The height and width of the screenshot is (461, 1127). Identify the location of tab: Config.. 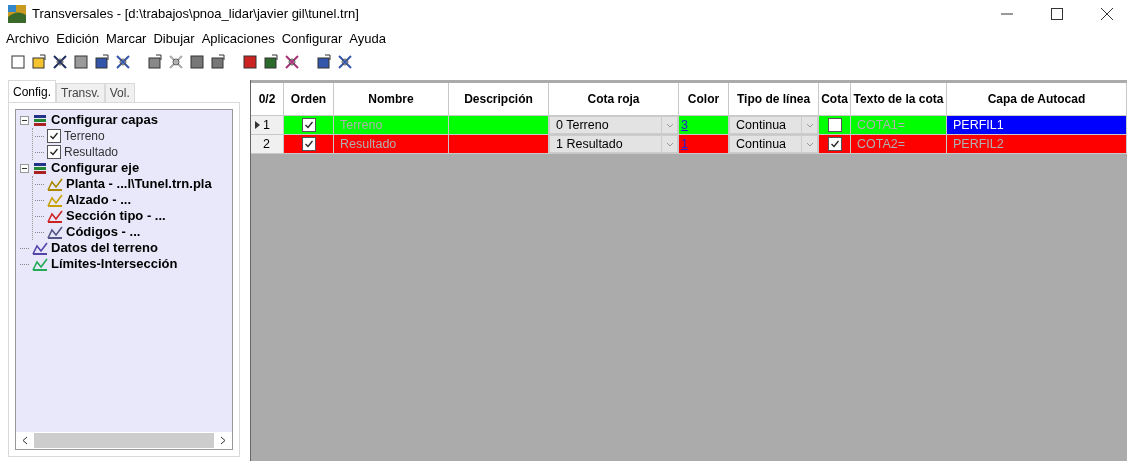
(32, 91).